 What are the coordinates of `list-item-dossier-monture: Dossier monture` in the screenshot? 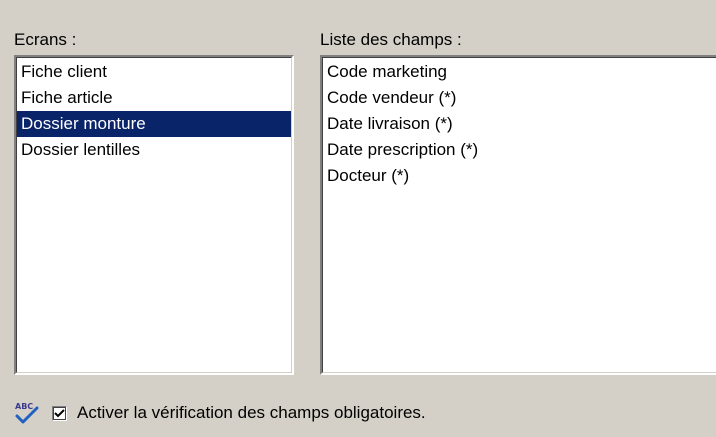 It's located at (154, 124).